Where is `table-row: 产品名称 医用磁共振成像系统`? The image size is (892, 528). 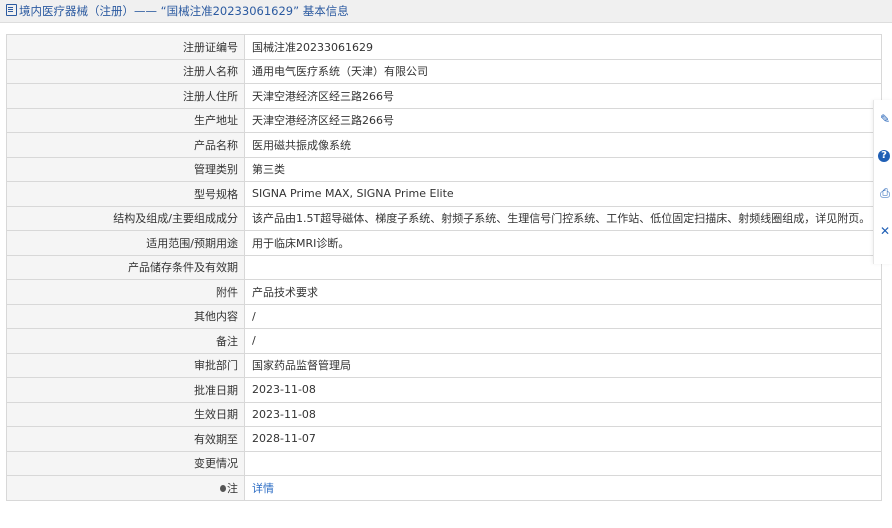
table-row: 产品名称 医用磁共振成像系统 is located at coordinates (444, 145).